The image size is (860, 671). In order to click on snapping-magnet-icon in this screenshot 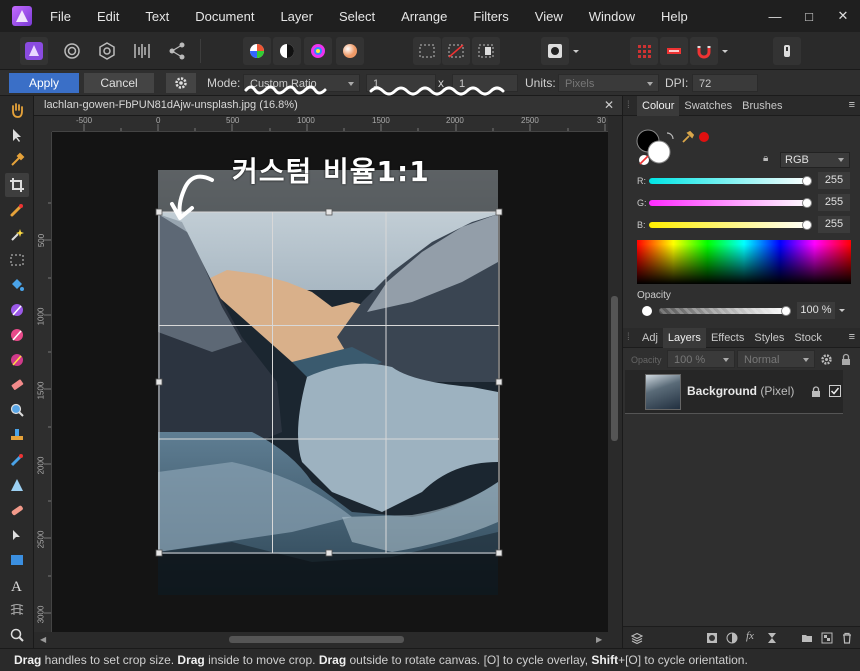, I will do `click(704, 51)`.